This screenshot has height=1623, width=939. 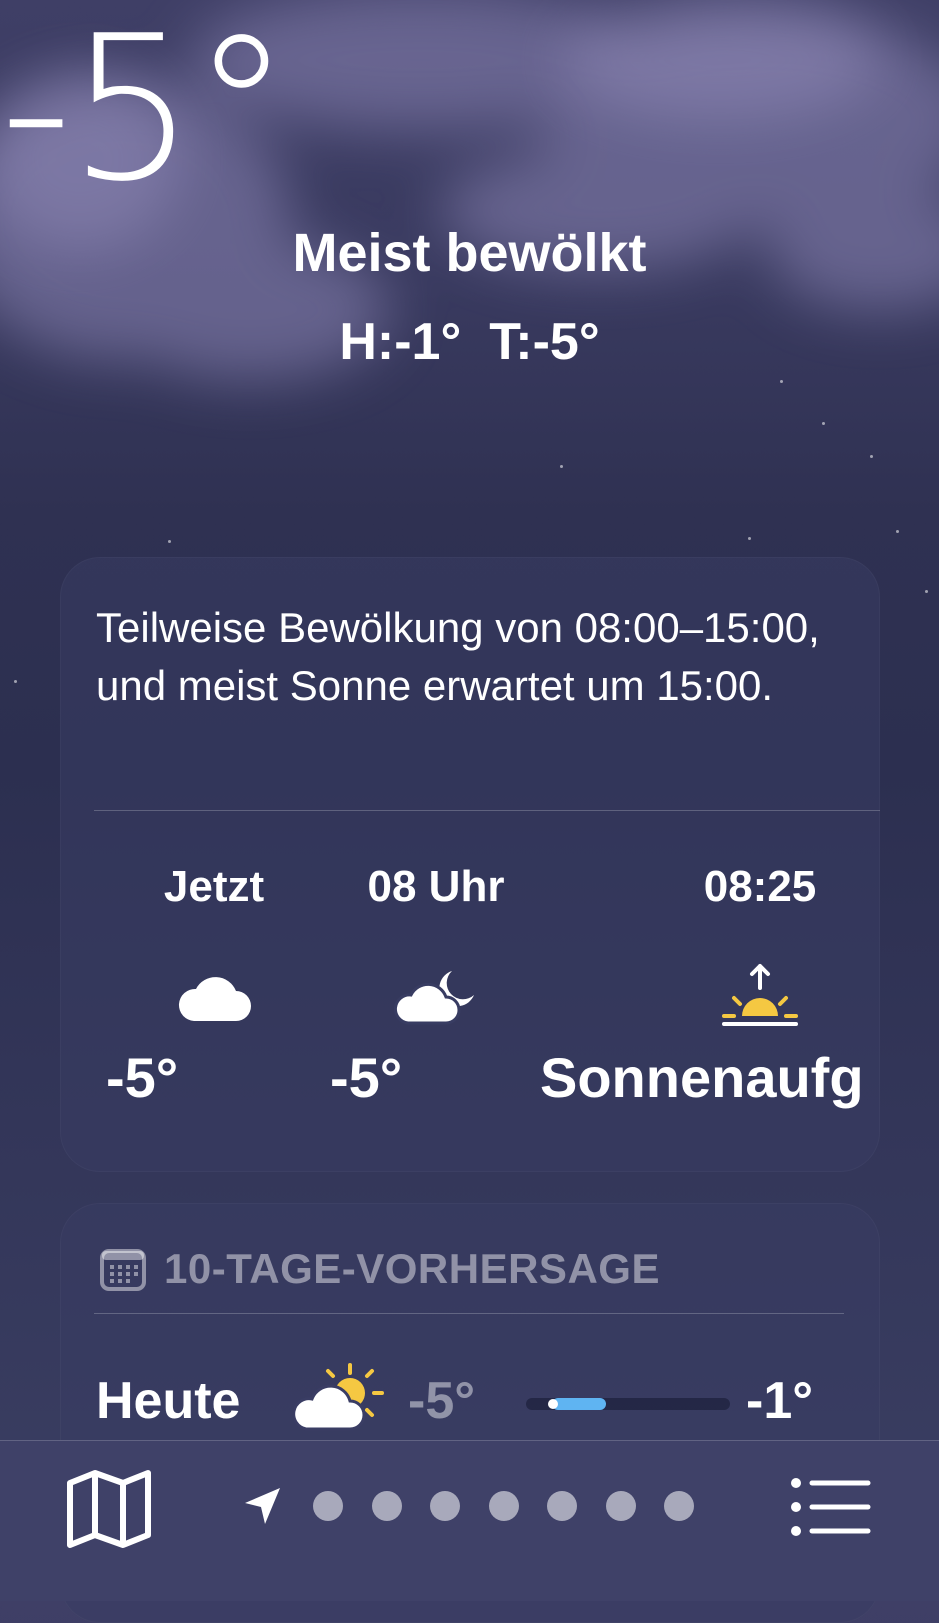 I want to click on forecast-day: Heute, so click(x=168, y=1401).